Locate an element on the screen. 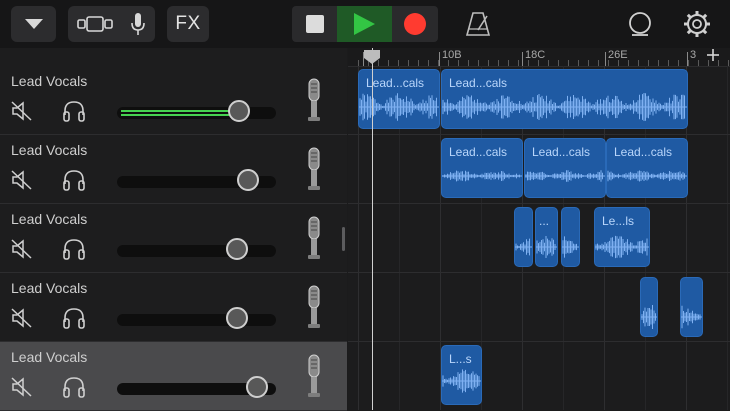  stop-button is located at coordinates (314, 24).